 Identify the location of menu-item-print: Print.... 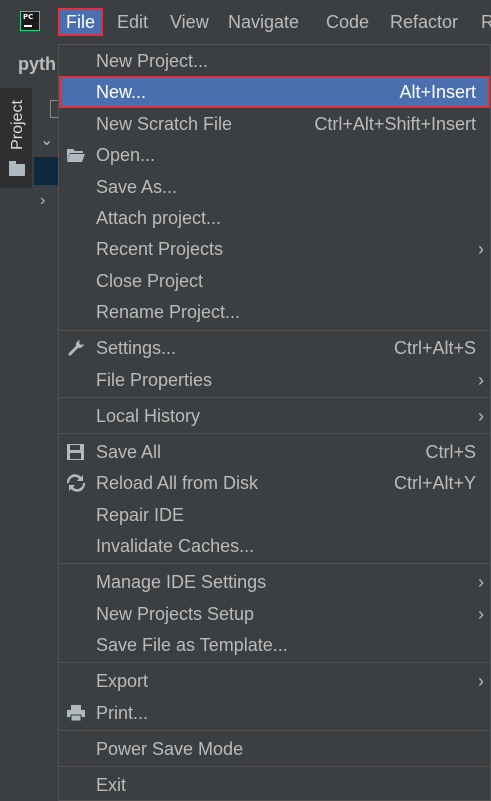
(274, 713).